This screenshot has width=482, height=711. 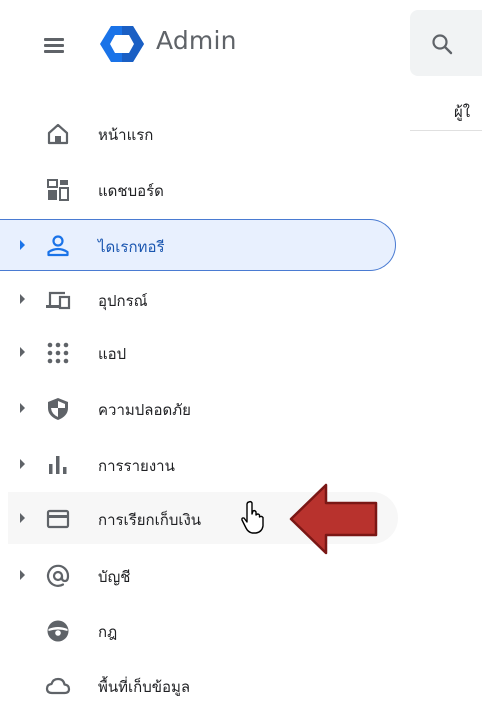 What do you see at coordinates (122, 44) in the screenshot?
I see `admin-logo-icon` at bounding box center [122, 44].